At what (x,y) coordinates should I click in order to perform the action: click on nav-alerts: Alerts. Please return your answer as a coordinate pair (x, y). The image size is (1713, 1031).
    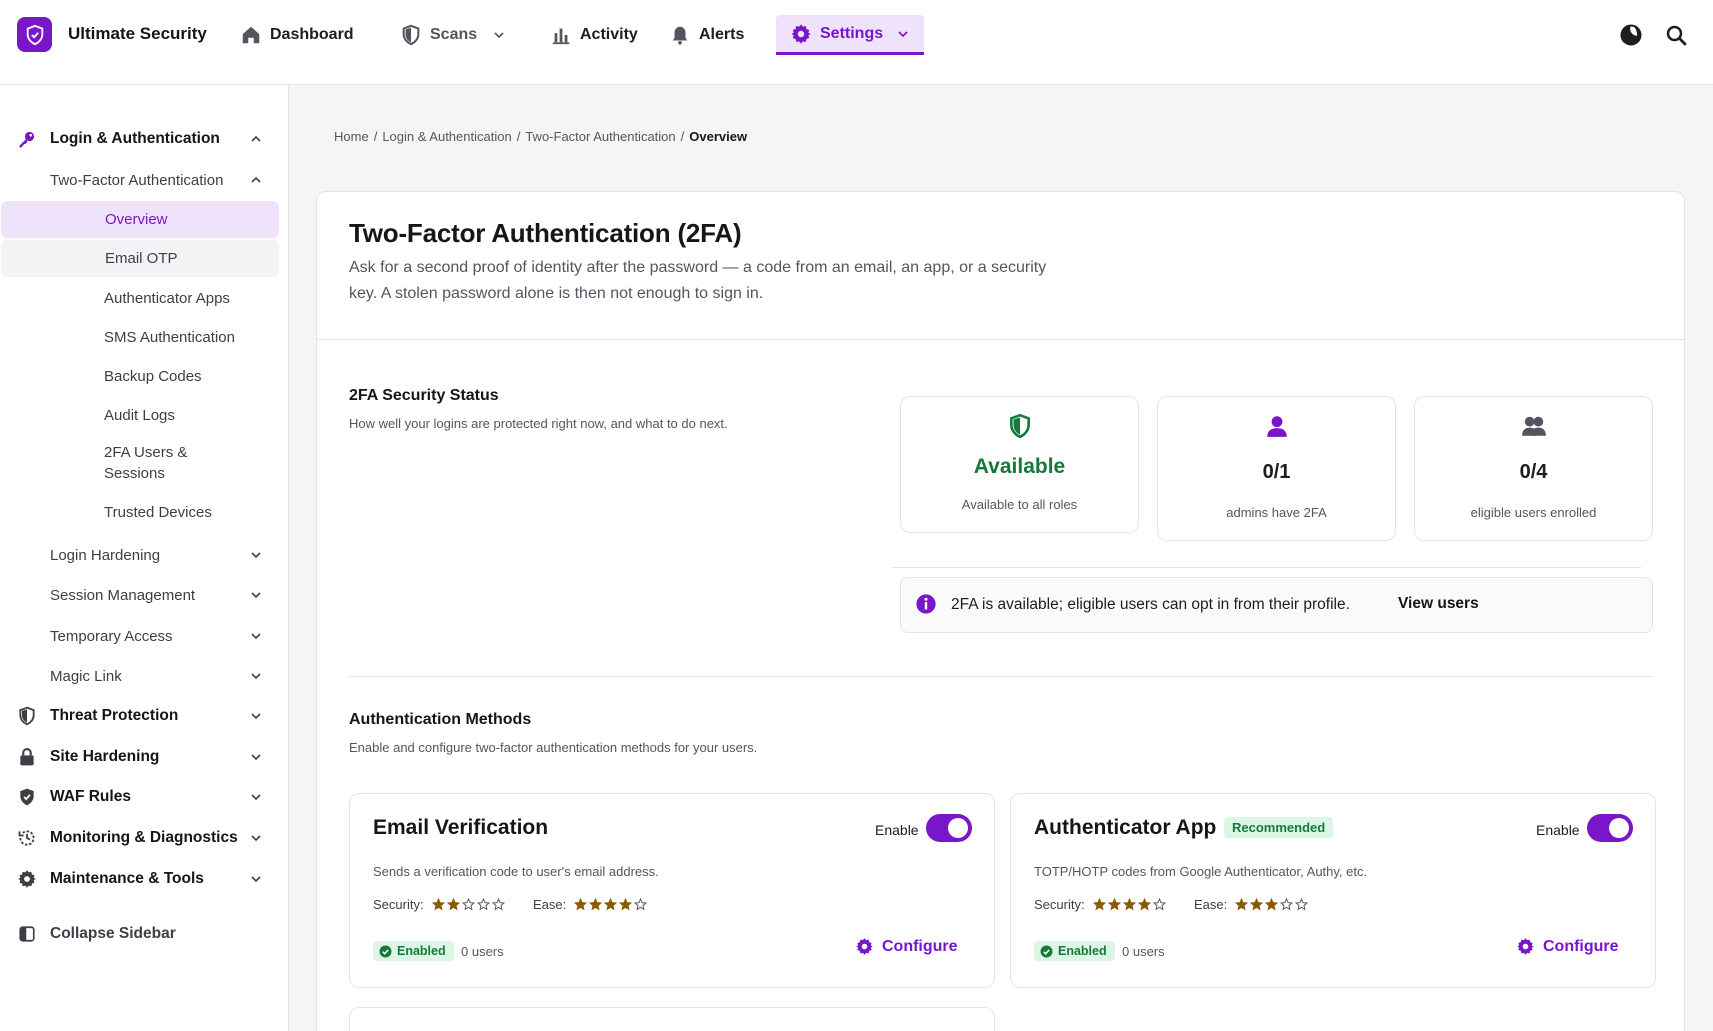
    Looking at the image, I should click on (706, 35).